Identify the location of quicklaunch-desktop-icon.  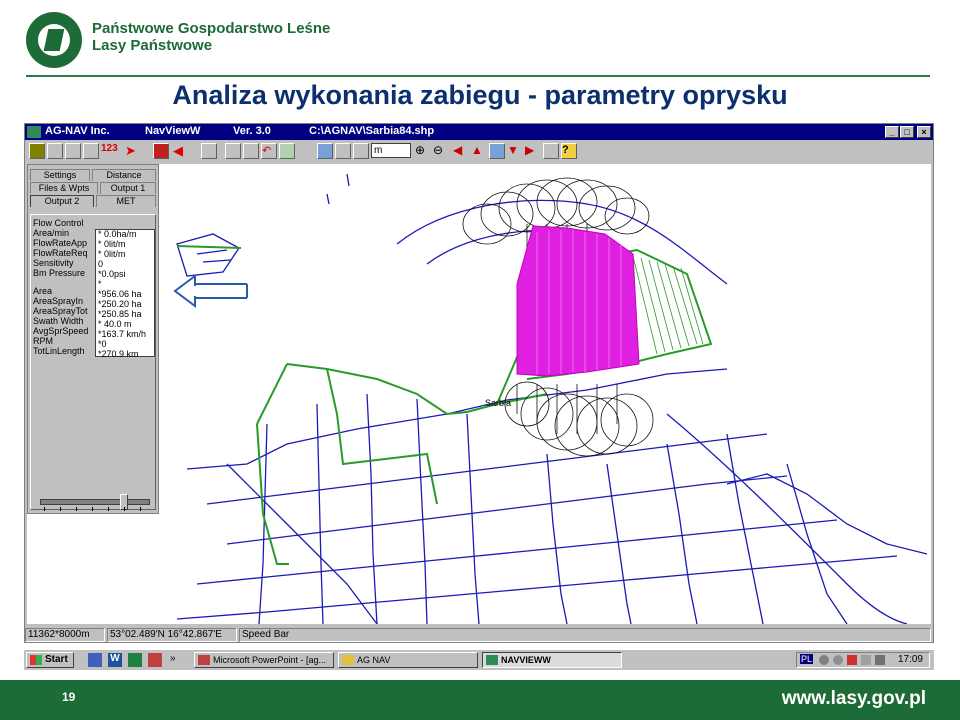
(95, 660).